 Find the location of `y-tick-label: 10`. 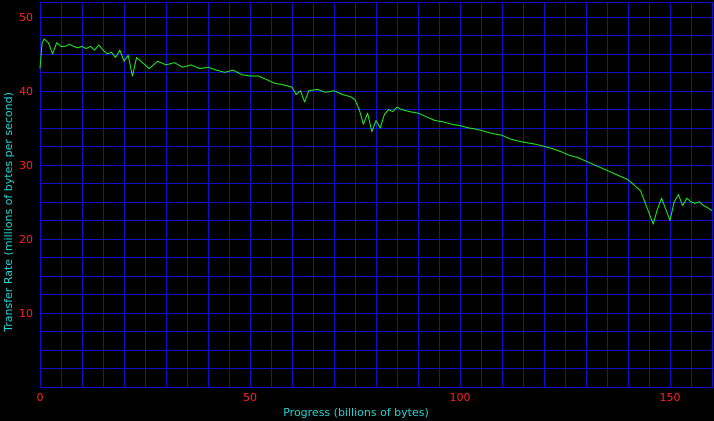

y-tick-label: 10 is located at coordinates (26, 313).